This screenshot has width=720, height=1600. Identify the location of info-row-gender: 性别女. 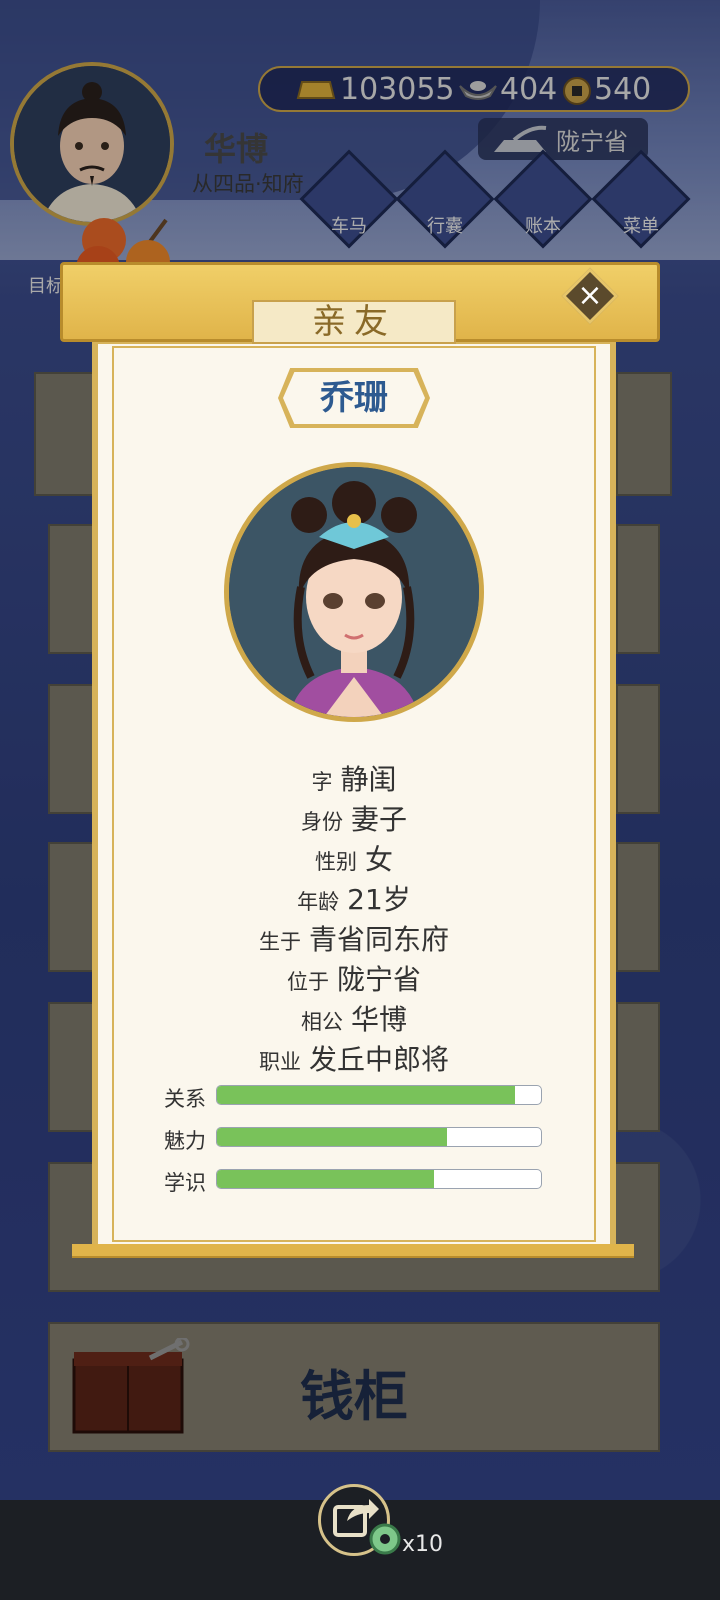
(354, 858).